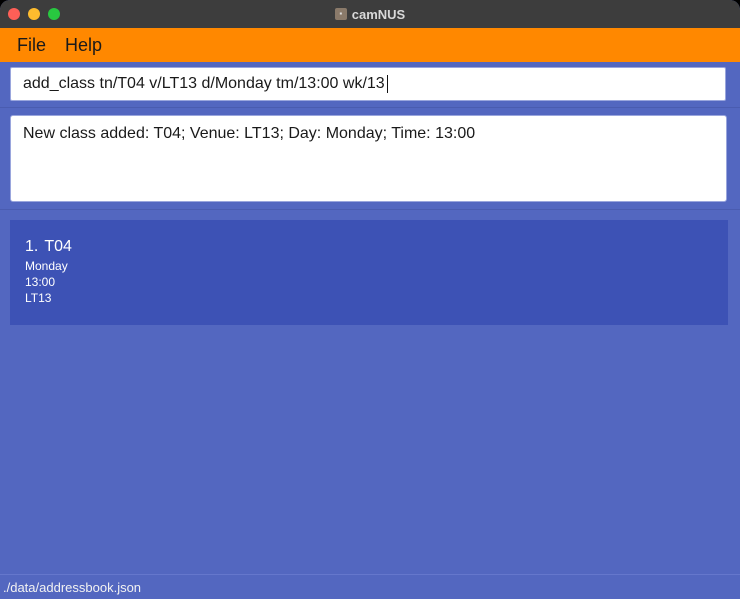 The image size is (740, 599). What do you see at coordinates (378, 14) in the screenshot?
I see `window-title: camNUS` at bounding box center [378, 14].